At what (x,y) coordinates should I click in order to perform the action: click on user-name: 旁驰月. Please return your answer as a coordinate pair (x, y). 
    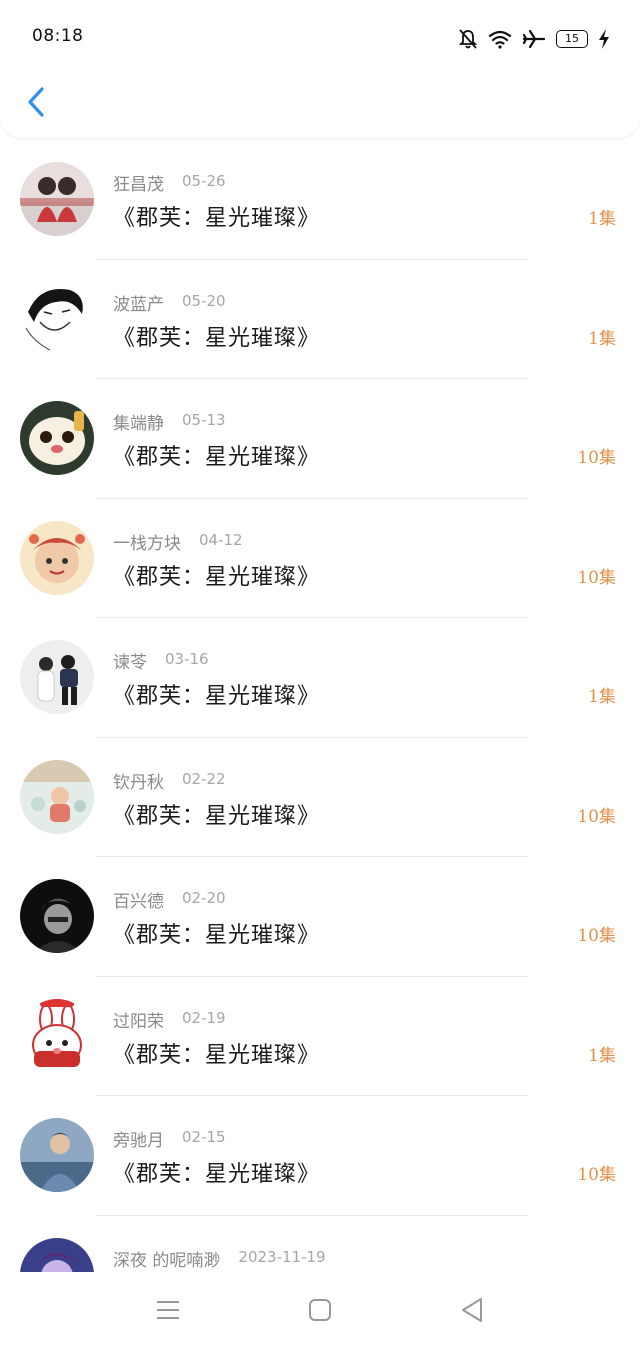
    Looking at the image, I should click on (138, 1141).